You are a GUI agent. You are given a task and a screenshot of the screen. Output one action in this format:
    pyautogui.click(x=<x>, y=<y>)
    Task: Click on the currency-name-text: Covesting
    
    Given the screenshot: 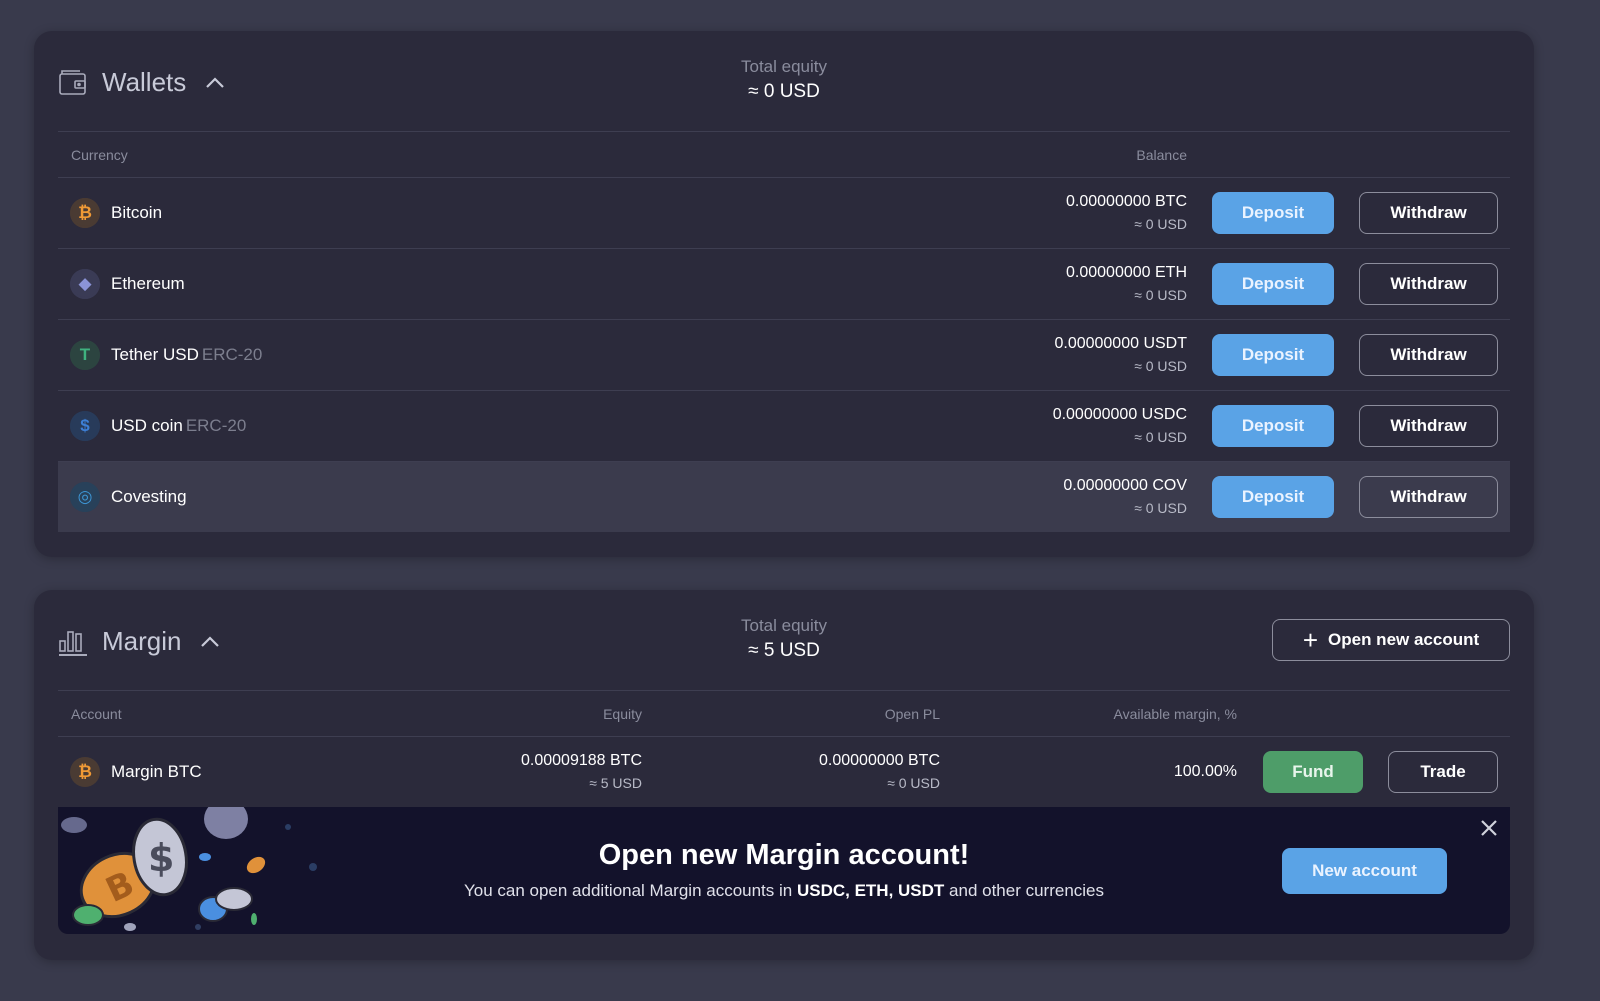 What is the action you would take?
    pyautogui.click(x=149, y=496)
    